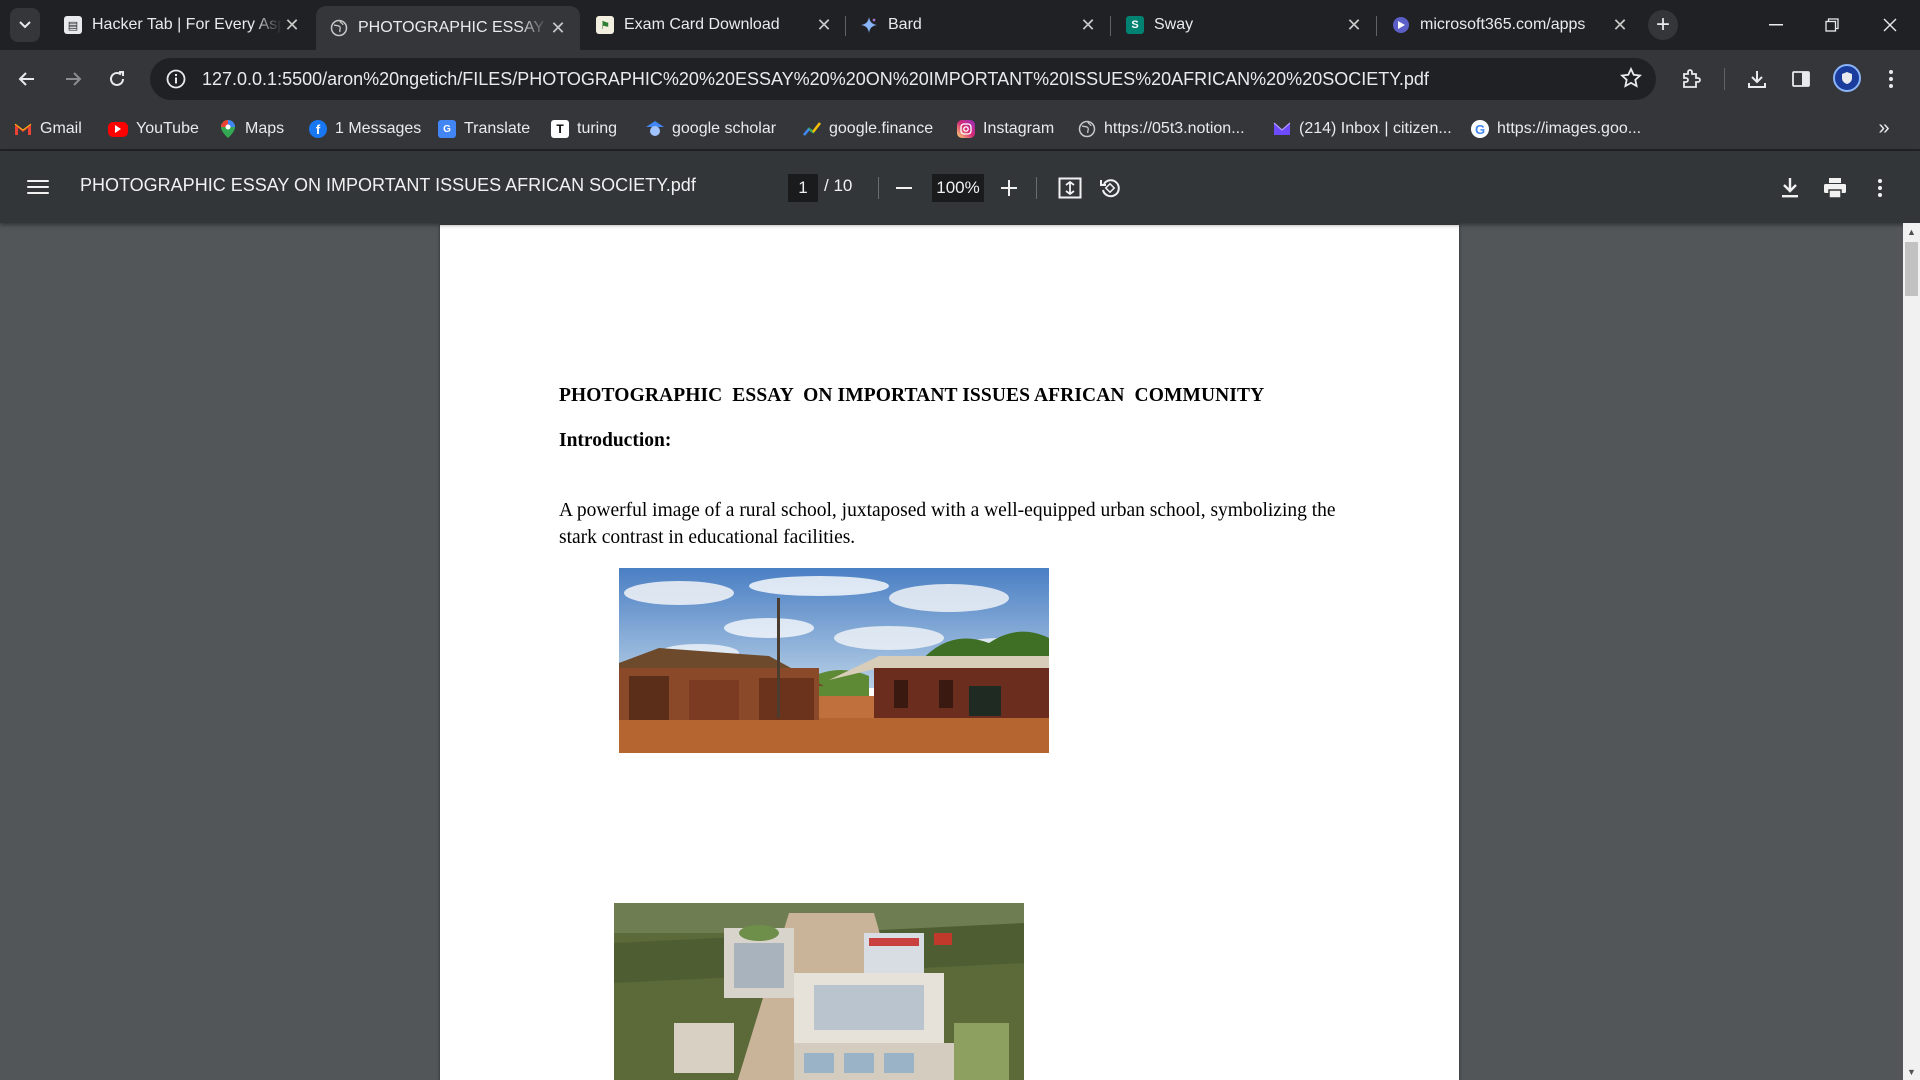  I want to click on scroll-down-arrow-icon: ▼, so click(1911, 1071).